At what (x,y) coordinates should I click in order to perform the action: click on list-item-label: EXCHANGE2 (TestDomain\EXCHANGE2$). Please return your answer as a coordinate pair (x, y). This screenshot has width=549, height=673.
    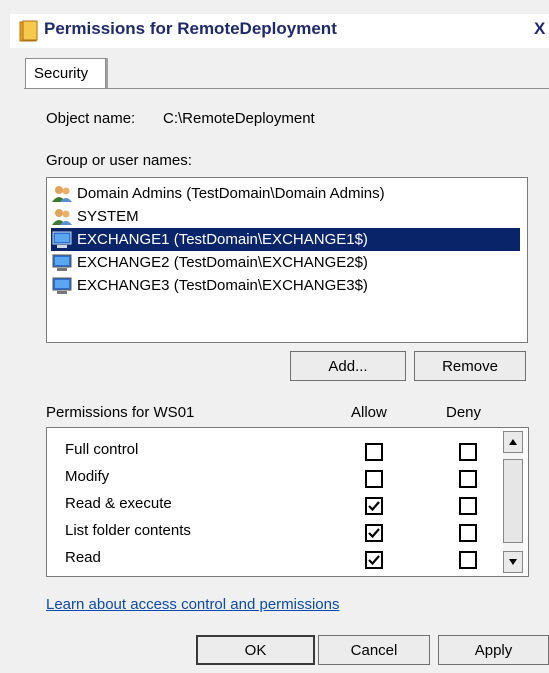
    Looking at the image, I should click on (222, 262).